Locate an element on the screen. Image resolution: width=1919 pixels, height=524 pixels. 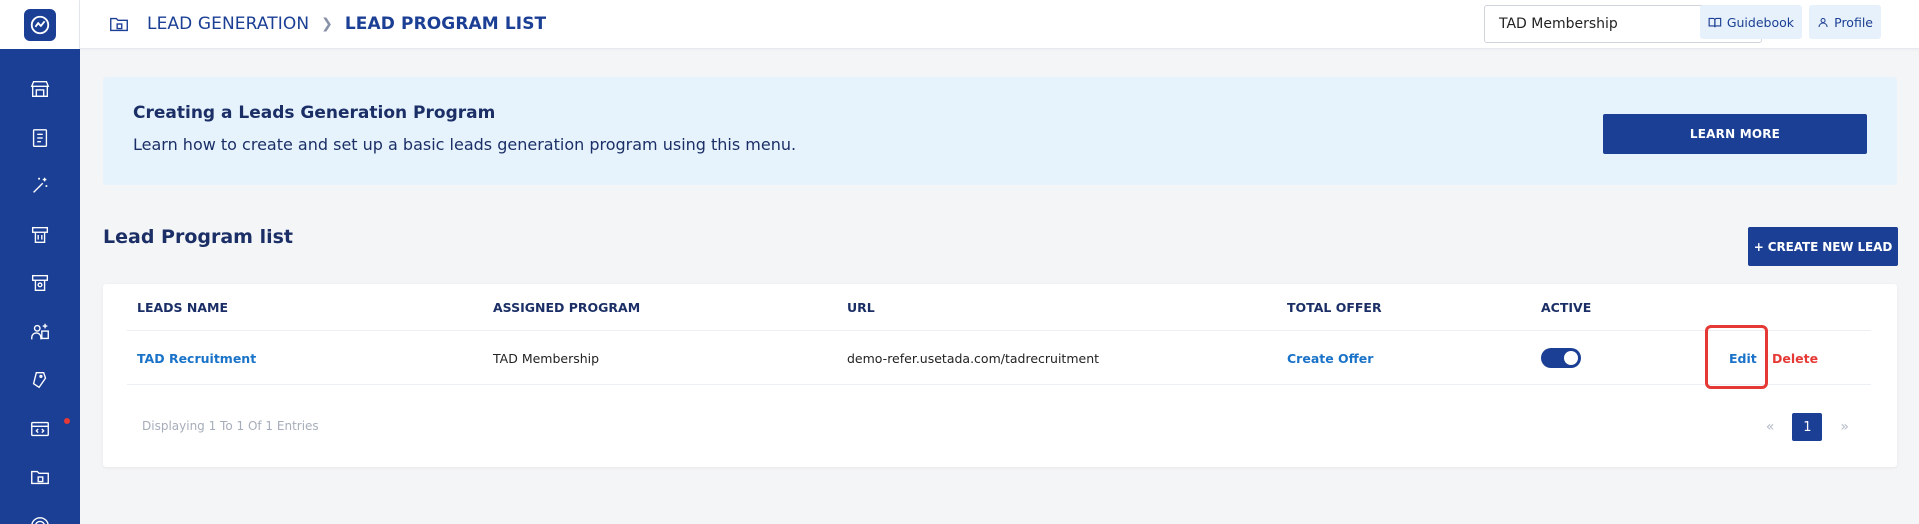
toggle-knob is located at coordinates (1571, 358).